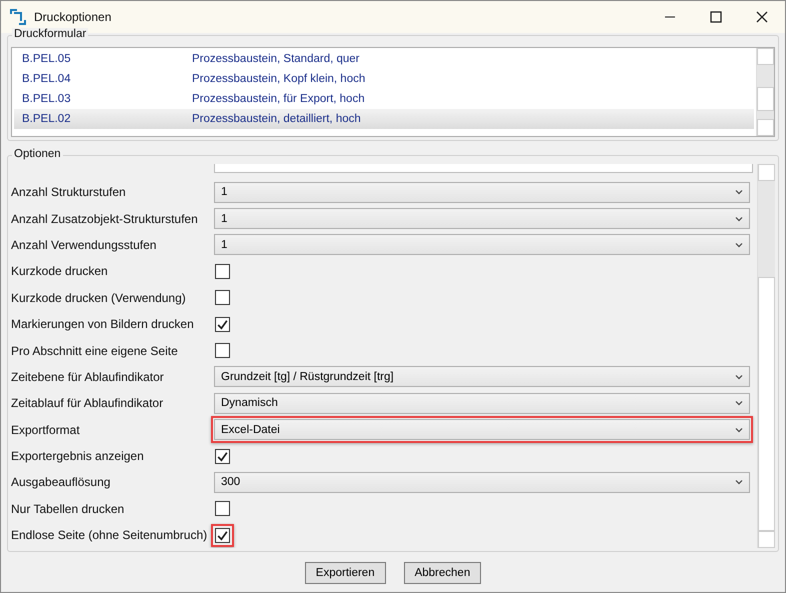 The width and height of the screenshot is (786, 593). Describe the element at coordinates (109, 535) in the screenshot. I see `option-label: Endlose Seite (ohne Seitenumbruch)` at that location.